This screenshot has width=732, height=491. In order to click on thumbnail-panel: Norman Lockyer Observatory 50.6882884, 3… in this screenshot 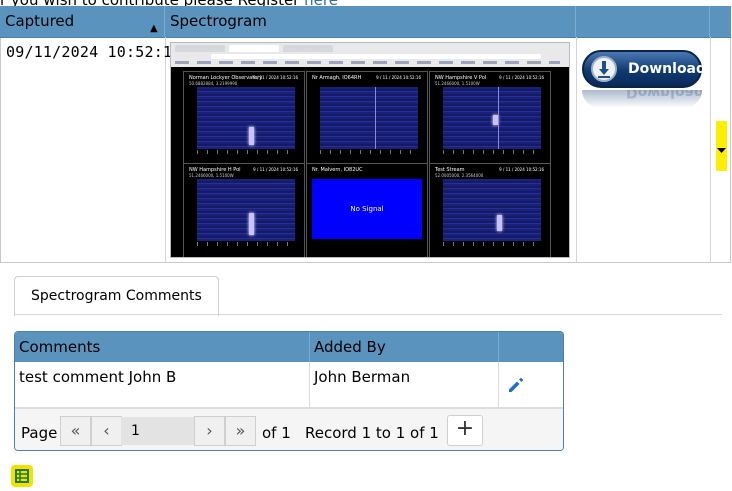, I will do `click(244, 119)`.